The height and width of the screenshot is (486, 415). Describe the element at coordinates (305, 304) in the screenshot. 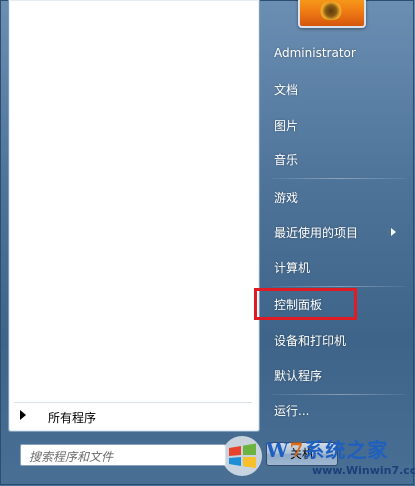

I see `highlight-annotation` at that location.